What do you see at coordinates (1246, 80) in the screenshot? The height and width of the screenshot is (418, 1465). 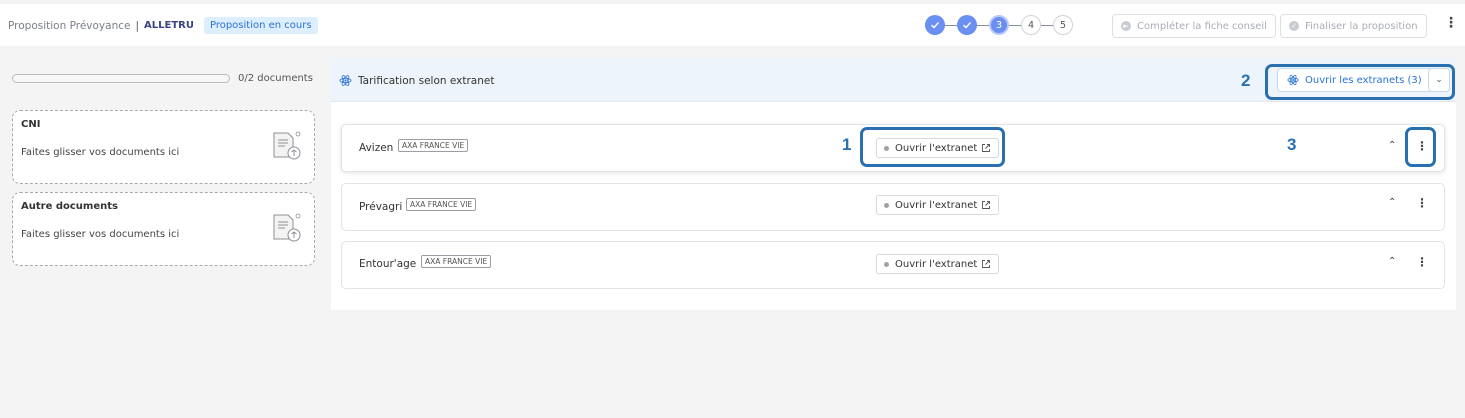 I see `annotation-number-2: 2` at bounding box center [1246, 80].